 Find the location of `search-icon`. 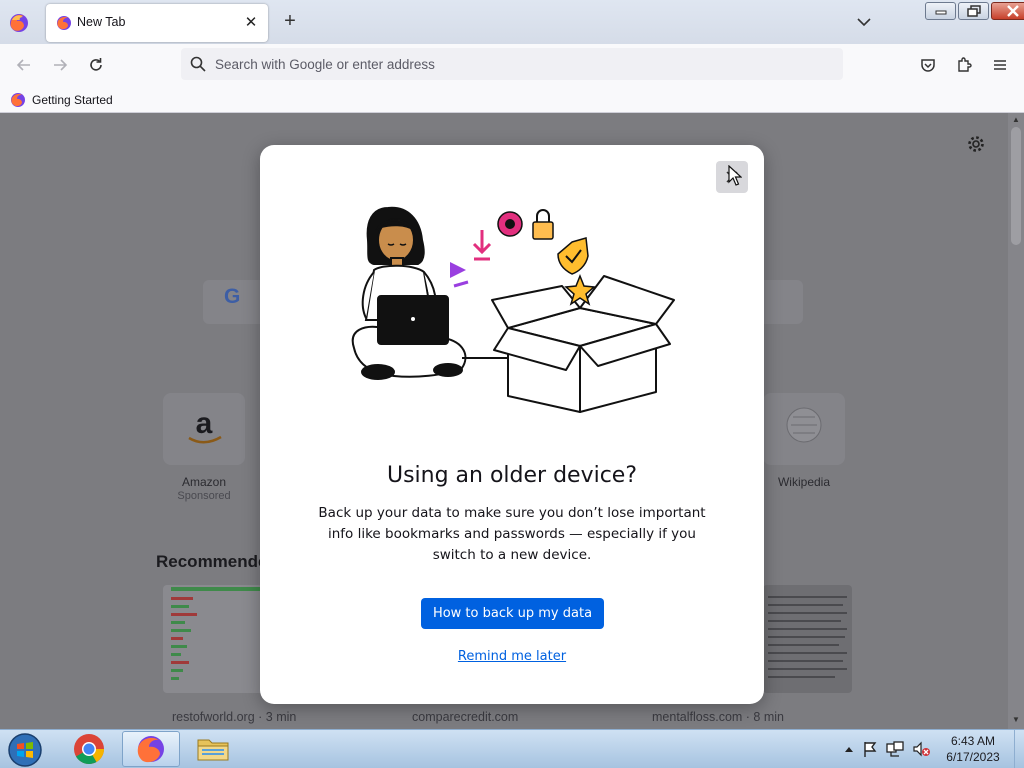

search-icon is located at coordinates (198, 64).